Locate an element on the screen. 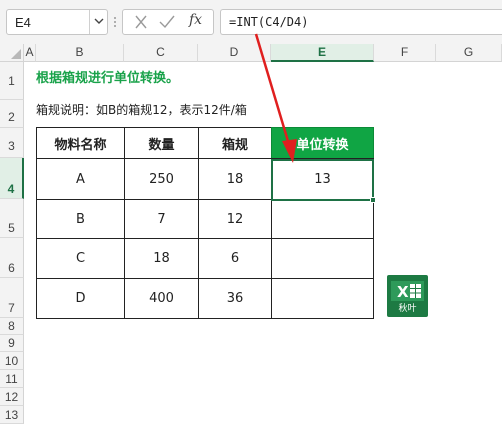 Image resolution: width=502 pixels, height=424 pixels. excel-sheet-icon: X is located at coordinates (407, 291).